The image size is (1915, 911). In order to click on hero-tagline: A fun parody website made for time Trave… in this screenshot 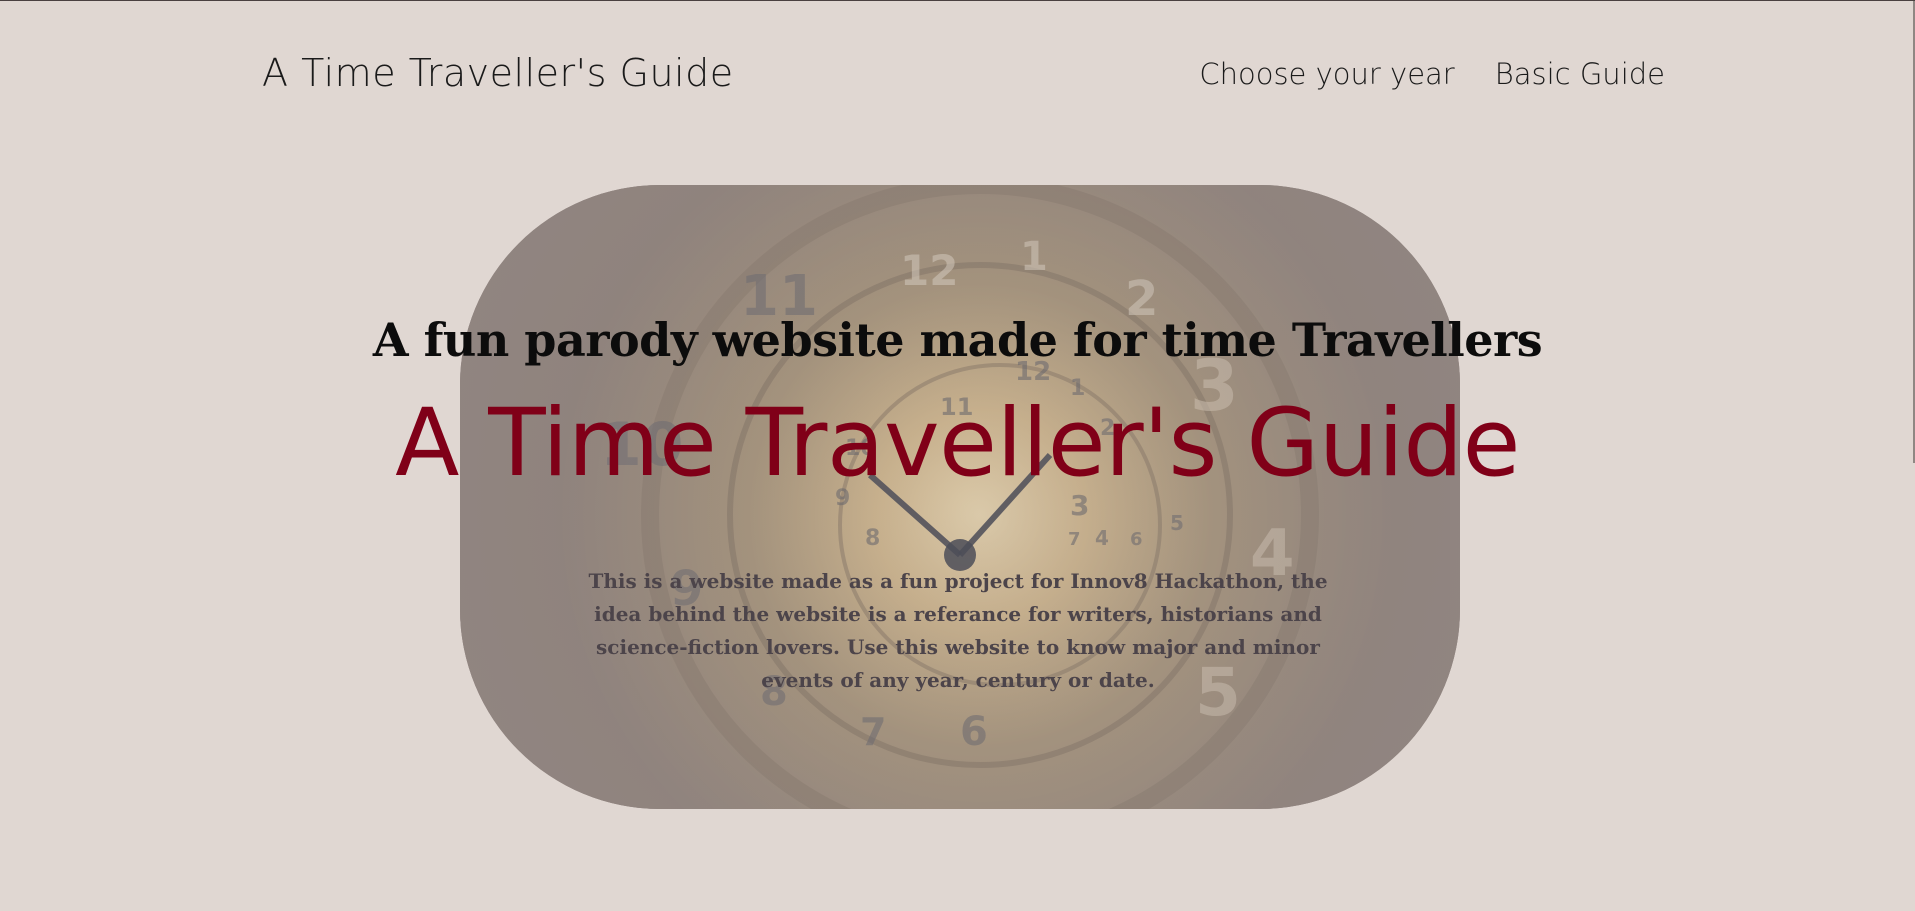, I will do `click(957, 340)`.